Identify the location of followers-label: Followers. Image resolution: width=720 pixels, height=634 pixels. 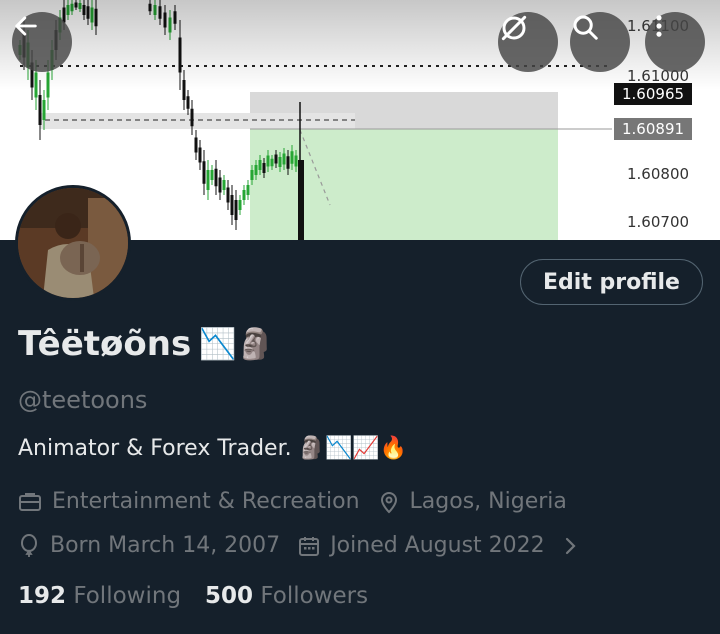
(314, 596).